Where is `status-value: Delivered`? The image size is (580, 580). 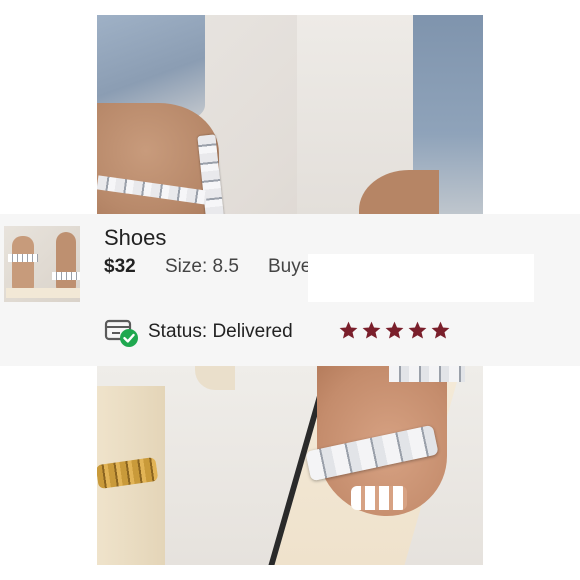 status-value: Delivered is located at coordinates (252, 331).